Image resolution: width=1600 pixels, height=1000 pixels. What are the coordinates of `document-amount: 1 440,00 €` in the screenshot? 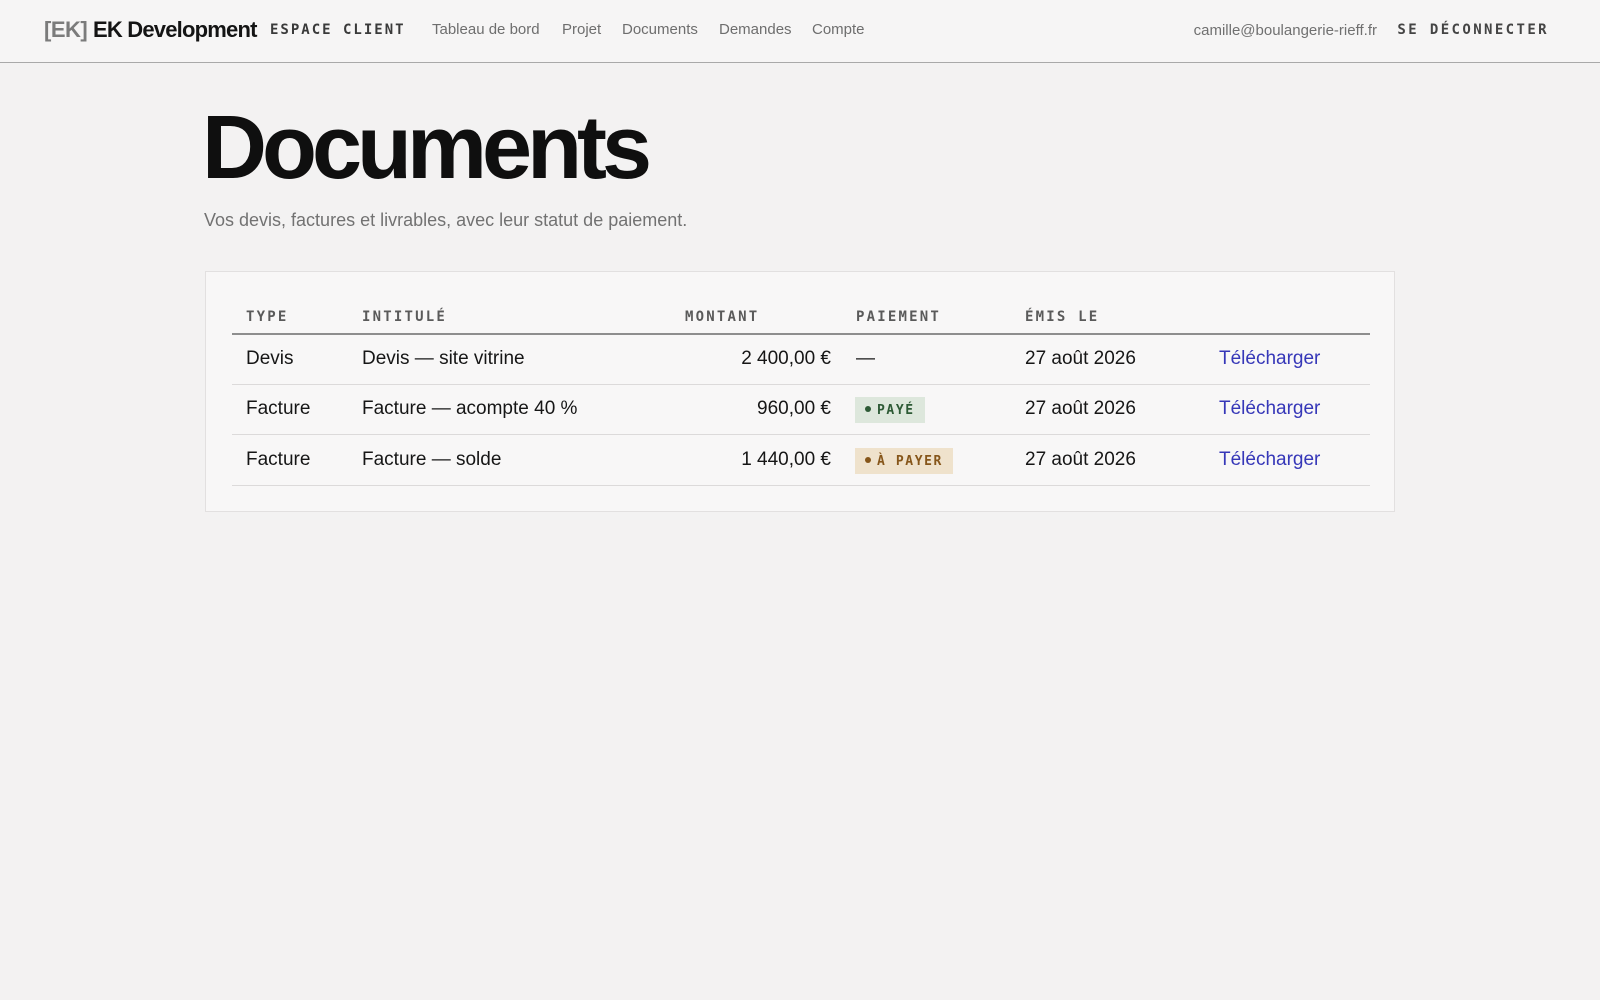 It's located at (786, 459).